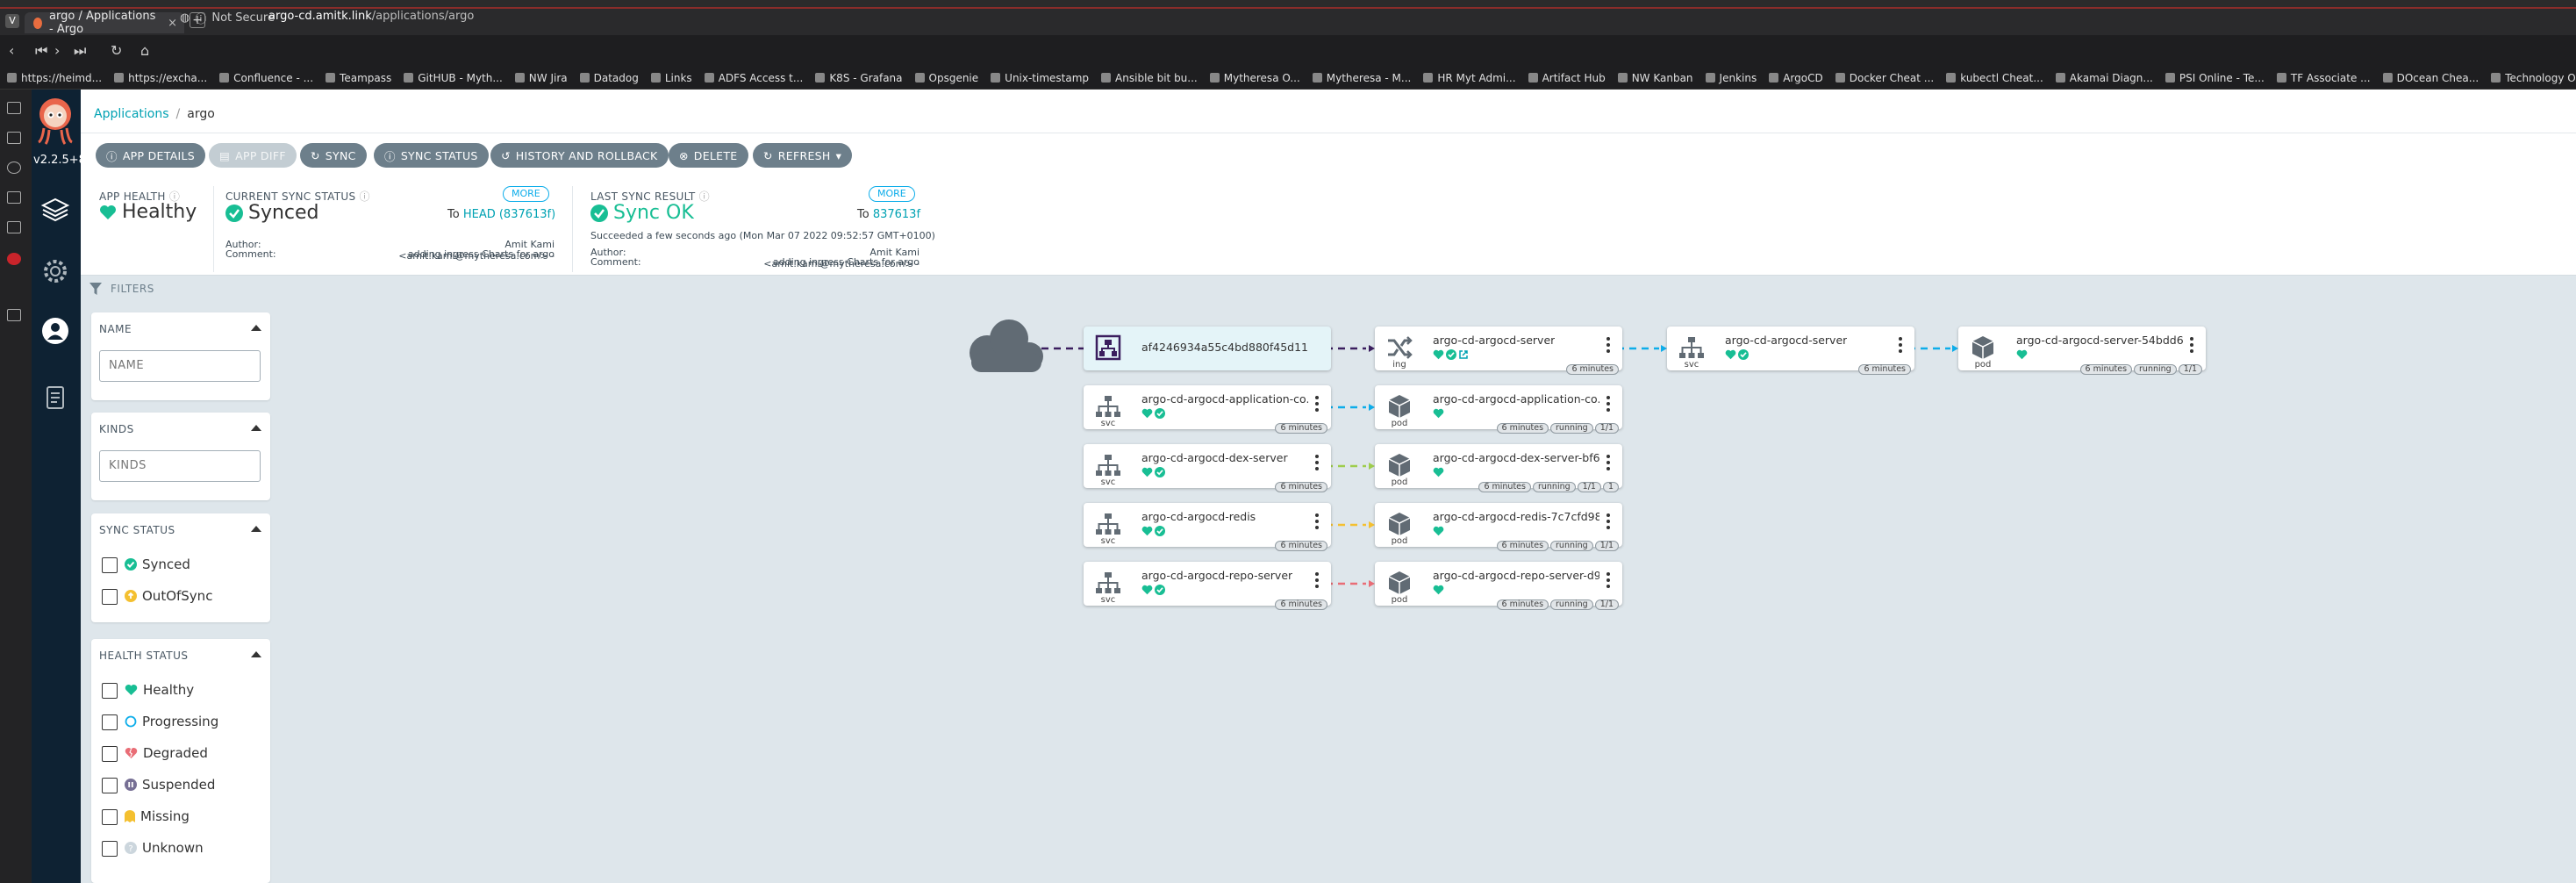 The height and width of the screenshot is (883, 2576). I want to click on sync-status-button: ⓘ SYNC STATUS, so click(431, 155).